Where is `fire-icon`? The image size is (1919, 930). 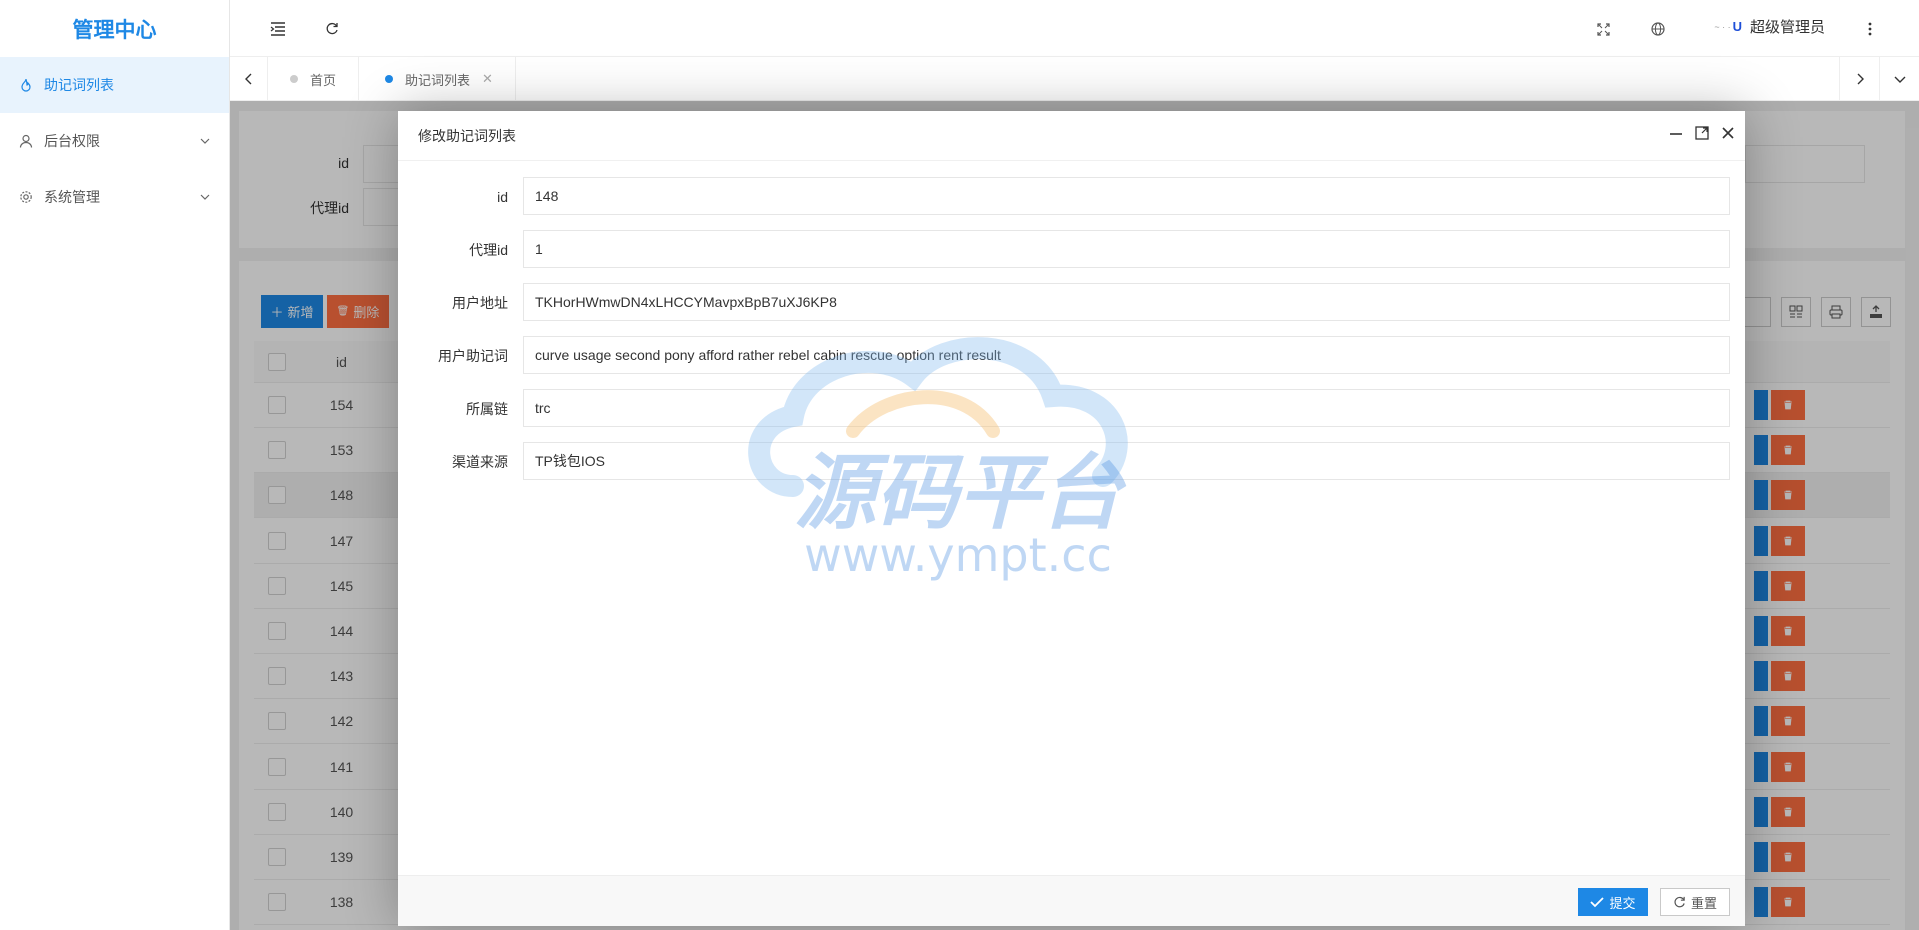 fire-icon is located at coordinates (26, 85).